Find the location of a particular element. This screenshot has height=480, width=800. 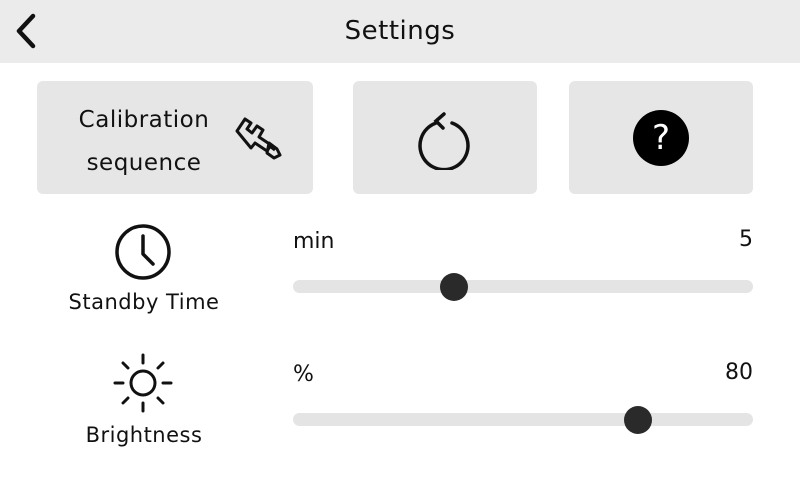

calibration-label: Calibration sequence is located at coordinates (144, 142).